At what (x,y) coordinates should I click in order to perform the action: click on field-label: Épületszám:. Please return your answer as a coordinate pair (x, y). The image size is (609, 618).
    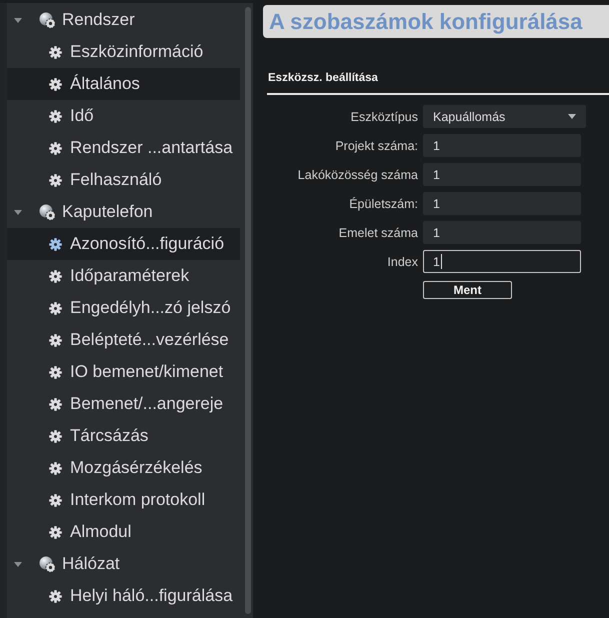
    Looking at the image, I should click on (383, 203).